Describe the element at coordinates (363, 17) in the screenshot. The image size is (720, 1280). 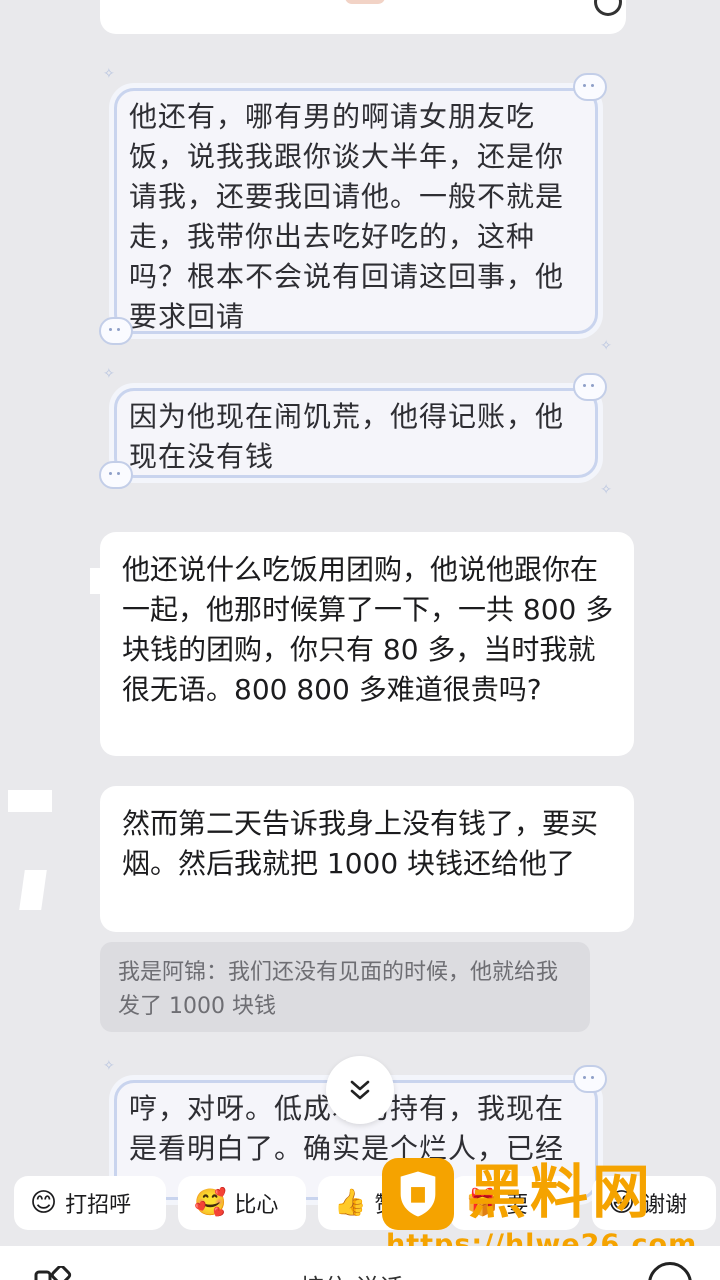
I see `previous-message-bubble` at that location.